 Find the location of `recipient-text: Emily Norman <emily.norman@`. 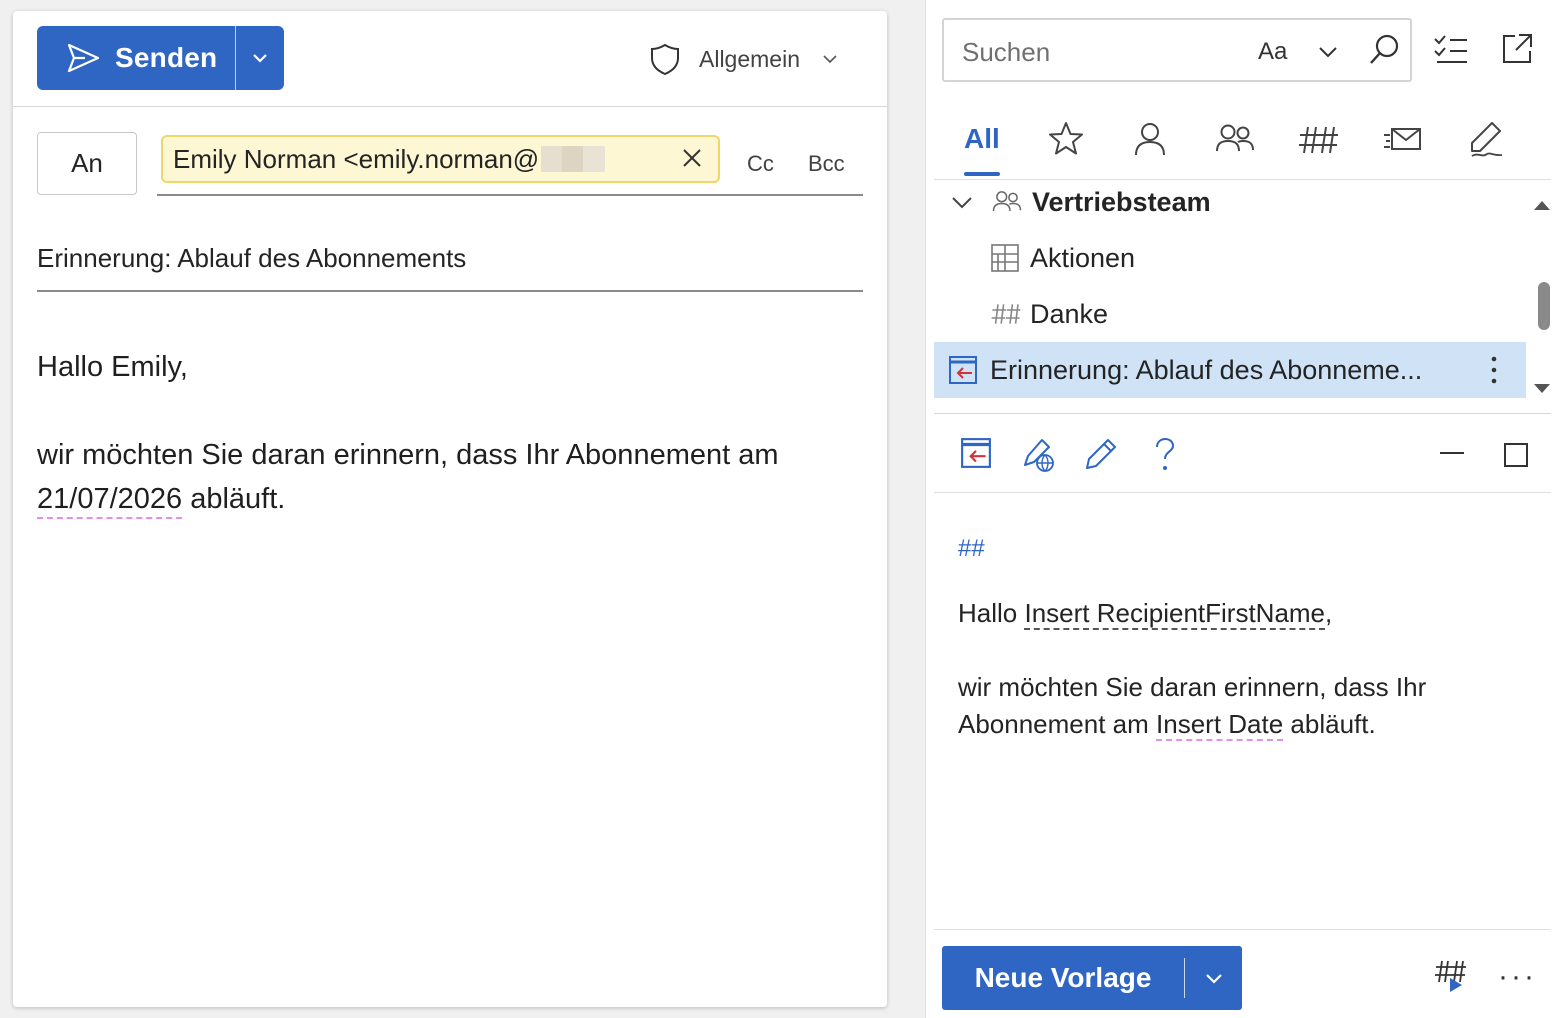

recipient-text: Emily Norman <emily.norman@ is located at coordinates (356, 158).